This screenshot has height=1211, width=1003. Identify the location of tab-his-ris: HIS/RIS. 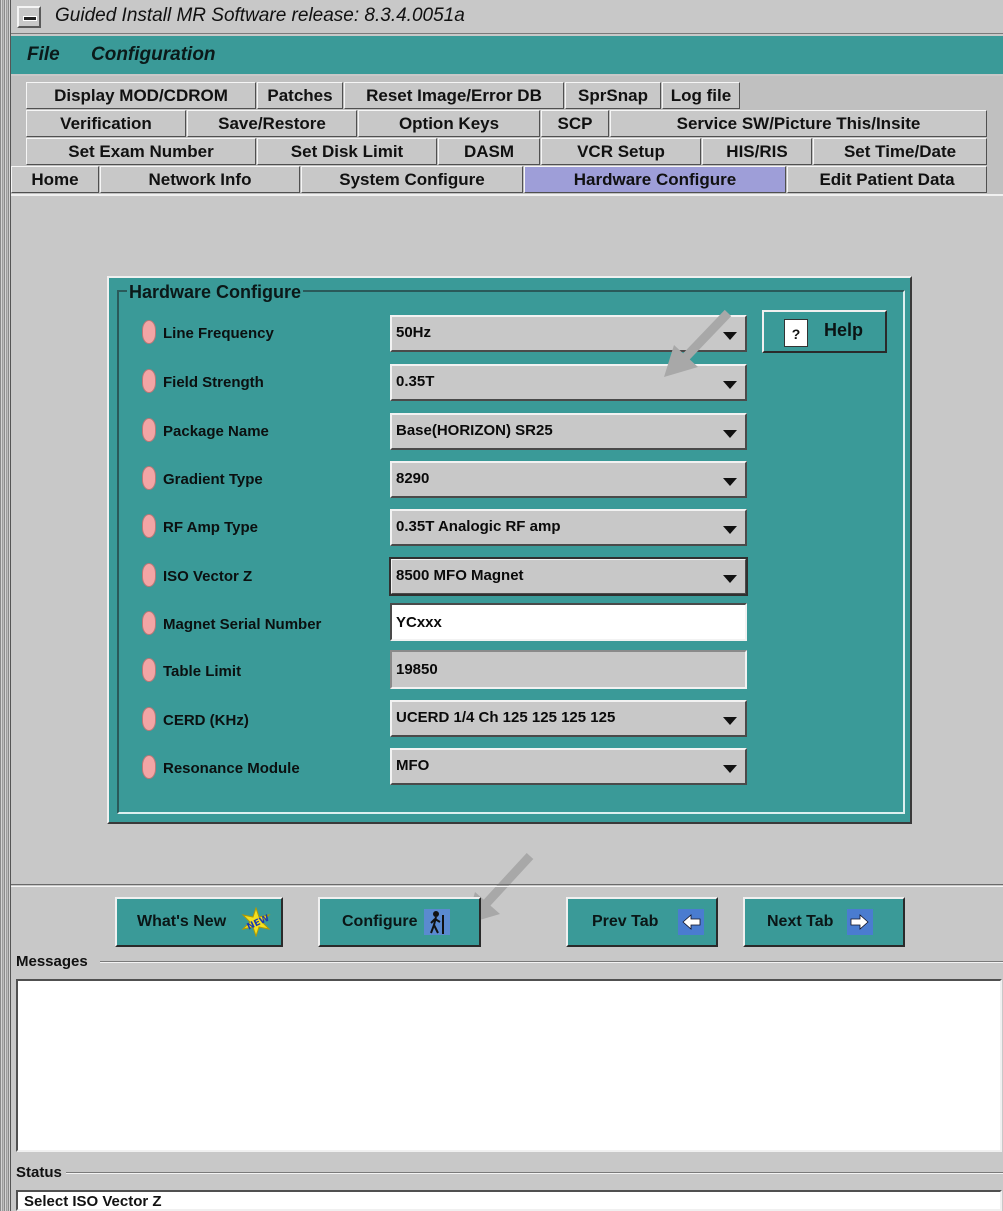
(757, 151).